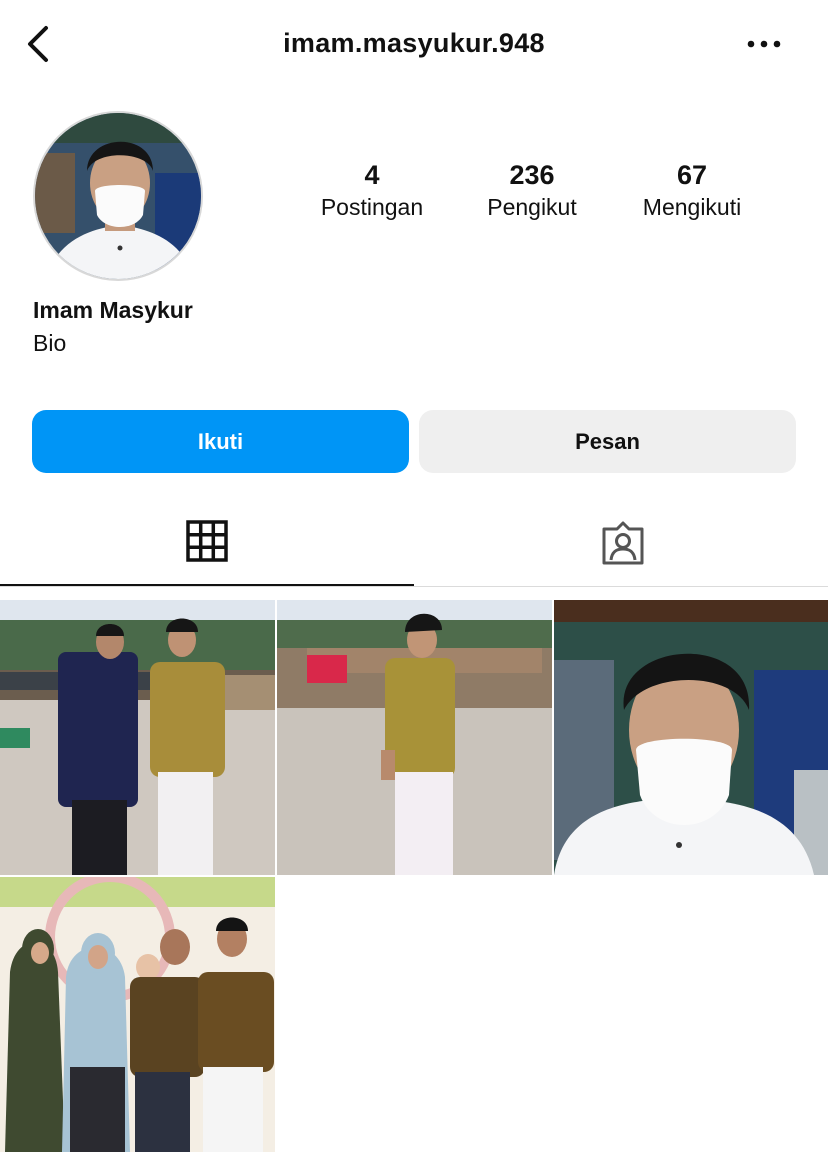 This screenshot has height=1172, width=828. I want to click on grid-icon, so click(207, 541).